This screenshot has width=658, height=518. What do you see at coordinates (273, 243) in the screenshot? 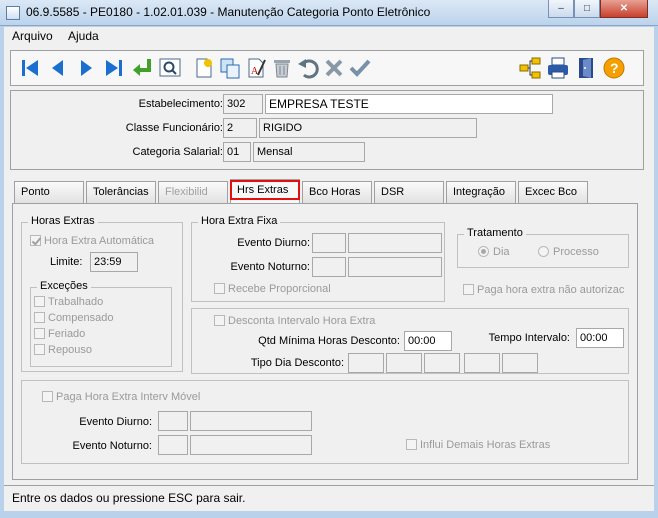
I see `fixa-evento-diurno-label: Evento Diurno:` at bounding box center [273, 243].